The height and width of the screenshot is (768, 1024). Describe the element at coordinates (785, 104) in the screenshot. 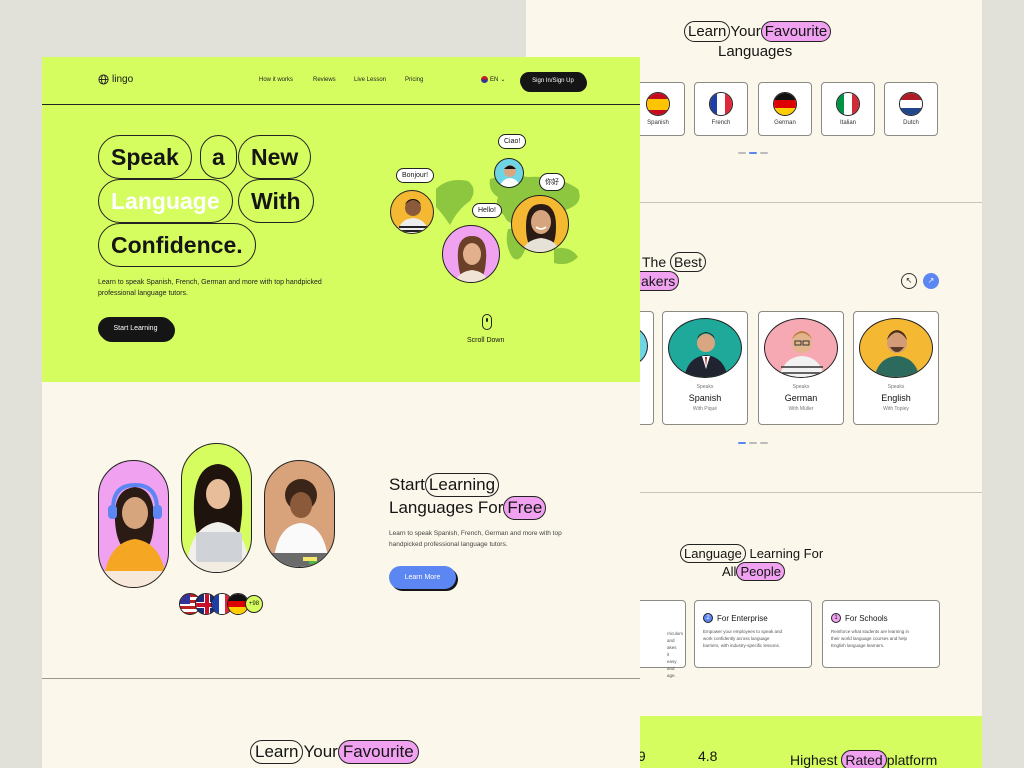

I see `germany-flag-icon` at that location.